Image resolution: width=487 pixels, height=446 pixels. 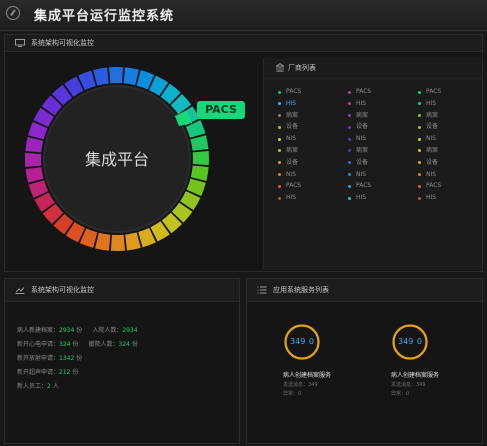 What do you see at coordinates (38, 330) in the screenshot?
I see `stat-label: 病人新建档案：` at bounding box center [38, 330].